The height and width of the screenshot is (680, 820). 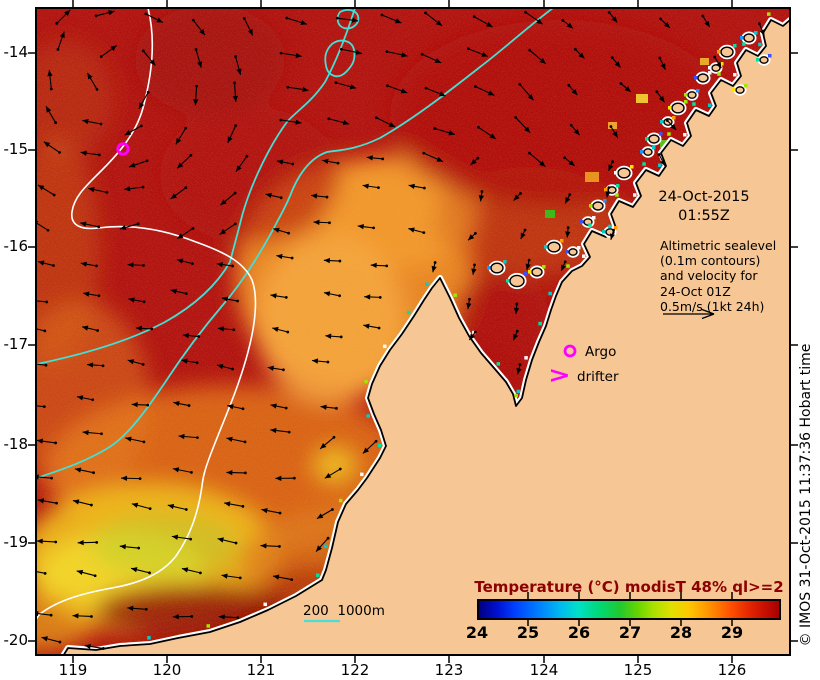 What do you see at coordinates (16, 640) in the screenshot?
I see `y-tick-label: -20` at bounding box center [16, 640].